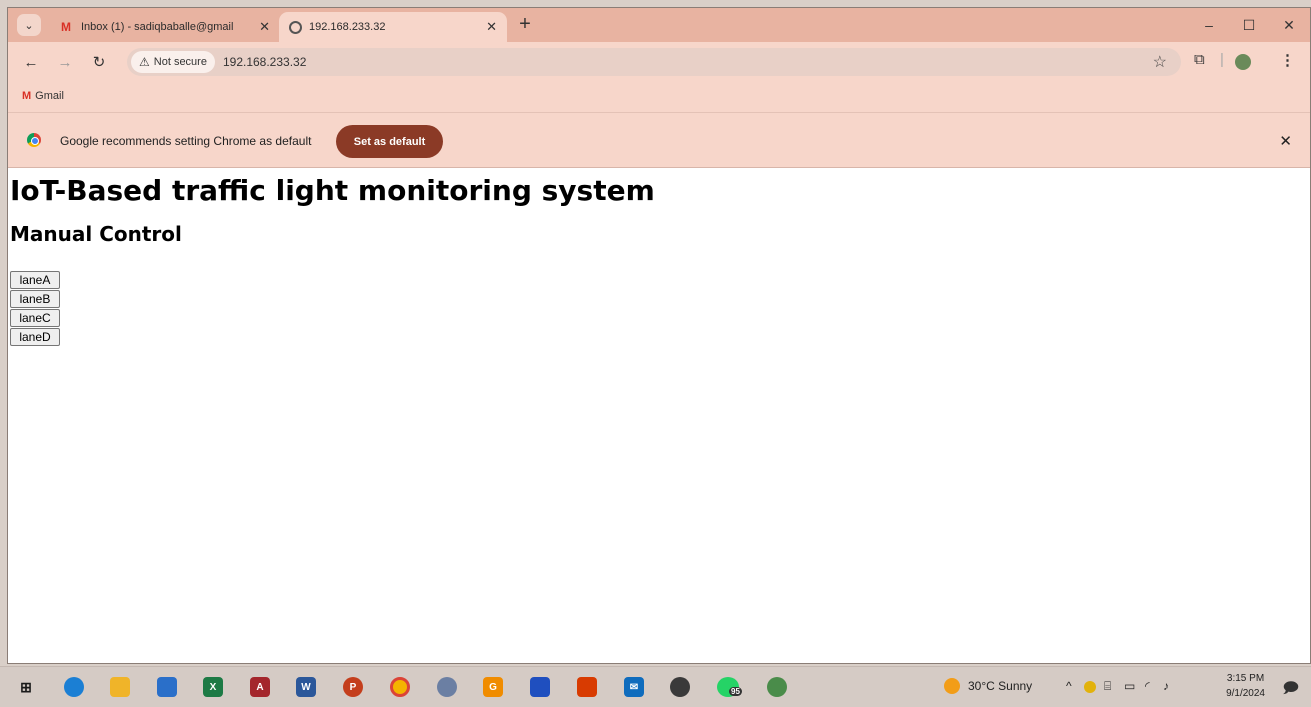  Describe the element at coordinates (1160, 62) in the screenshot. I see `bookmark-star-icon: ☆` at that location.